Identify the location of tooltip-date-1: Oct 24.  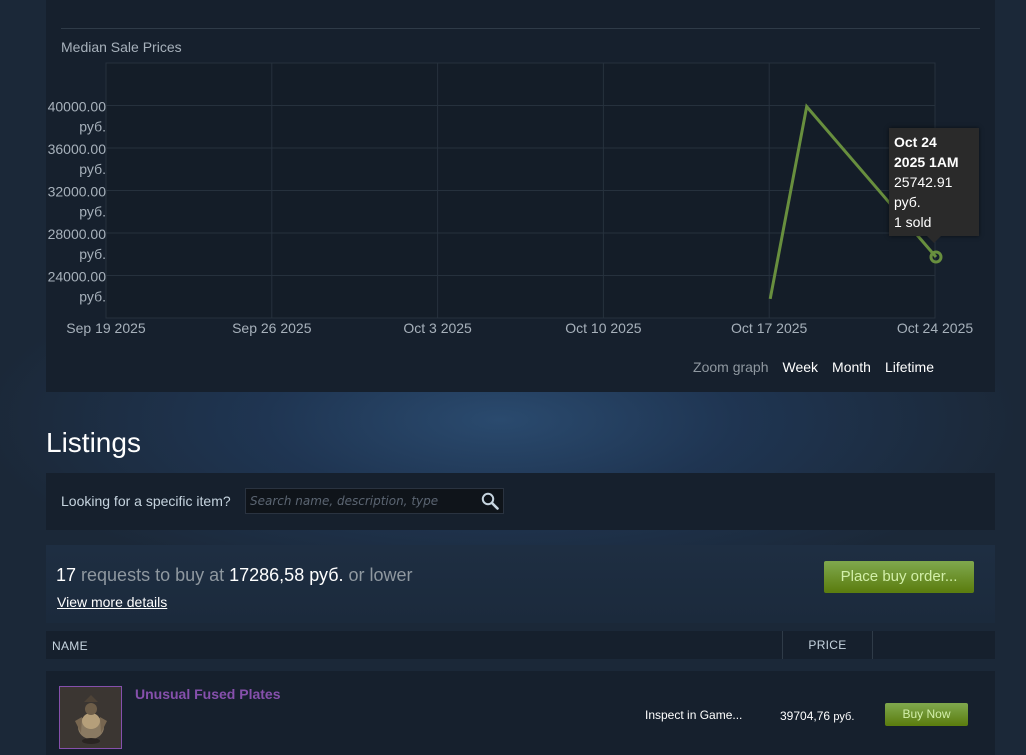
(915, 142).